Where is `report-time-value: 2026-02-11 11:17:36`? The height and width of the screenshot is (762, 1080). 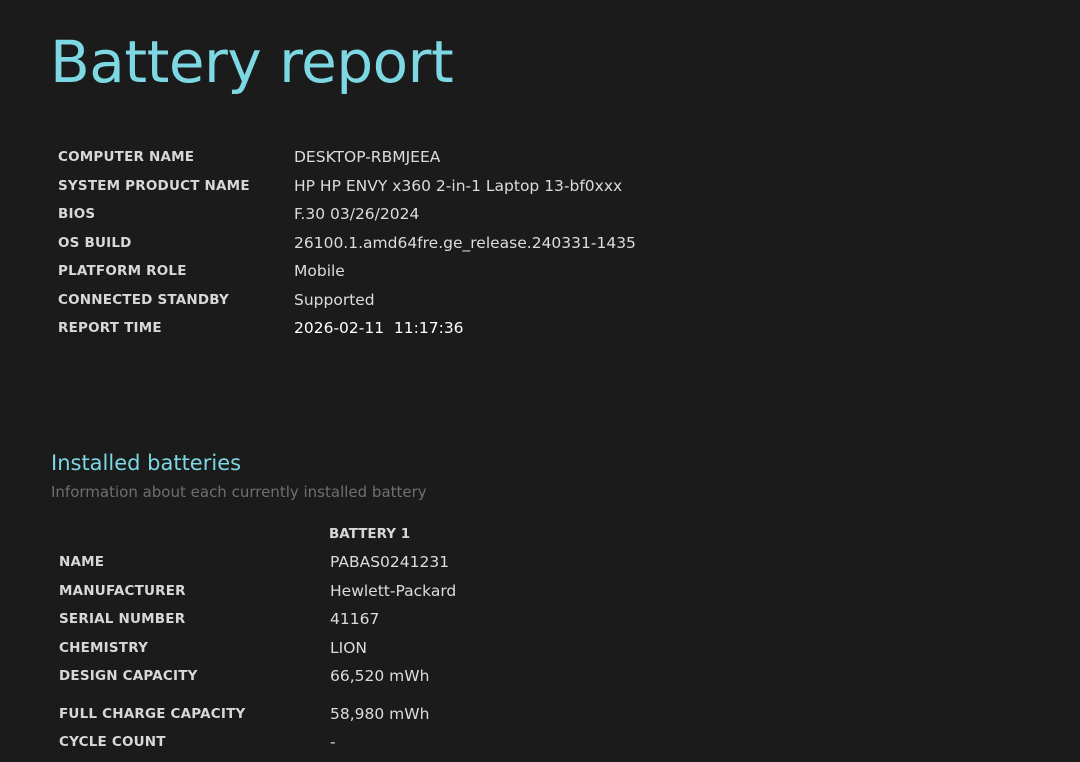 report-time-value: 2026-02-11 11:17:36 is located at coordinates (379, 328).